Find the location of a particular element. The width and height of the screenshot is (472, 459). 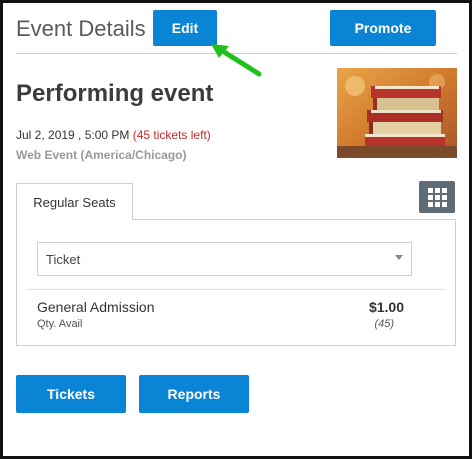

promote-button: Promote is located at coordinates (383, 28).